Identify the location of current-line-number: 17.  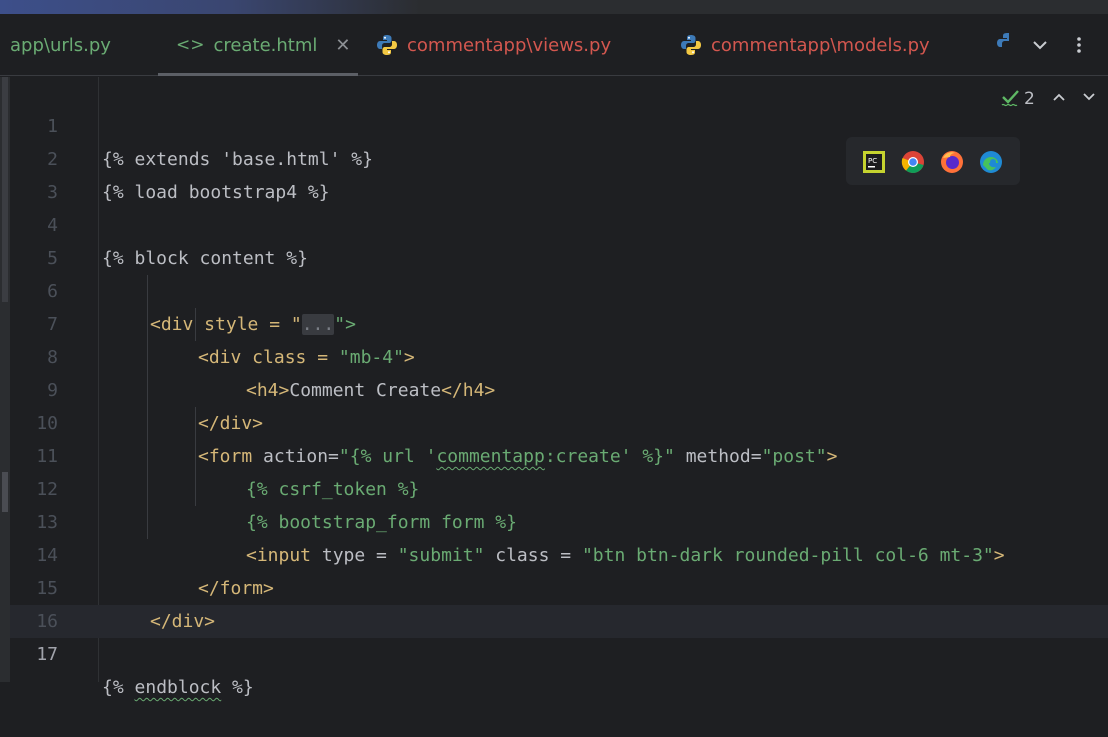
(47, 654).